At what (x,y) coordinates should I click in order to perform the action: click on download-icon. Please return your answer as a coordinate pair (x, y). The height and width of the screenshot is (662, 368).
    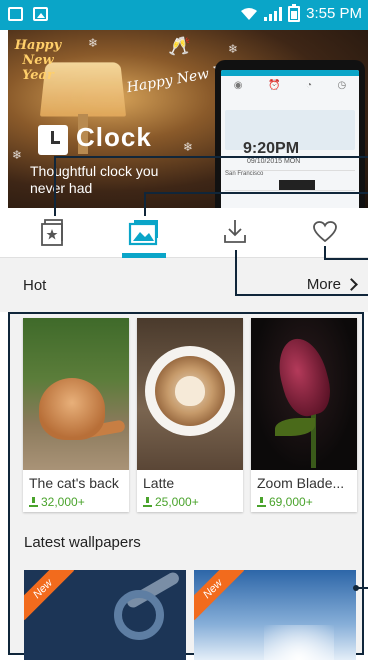
    Looking at the image, I should click on (235, 231).